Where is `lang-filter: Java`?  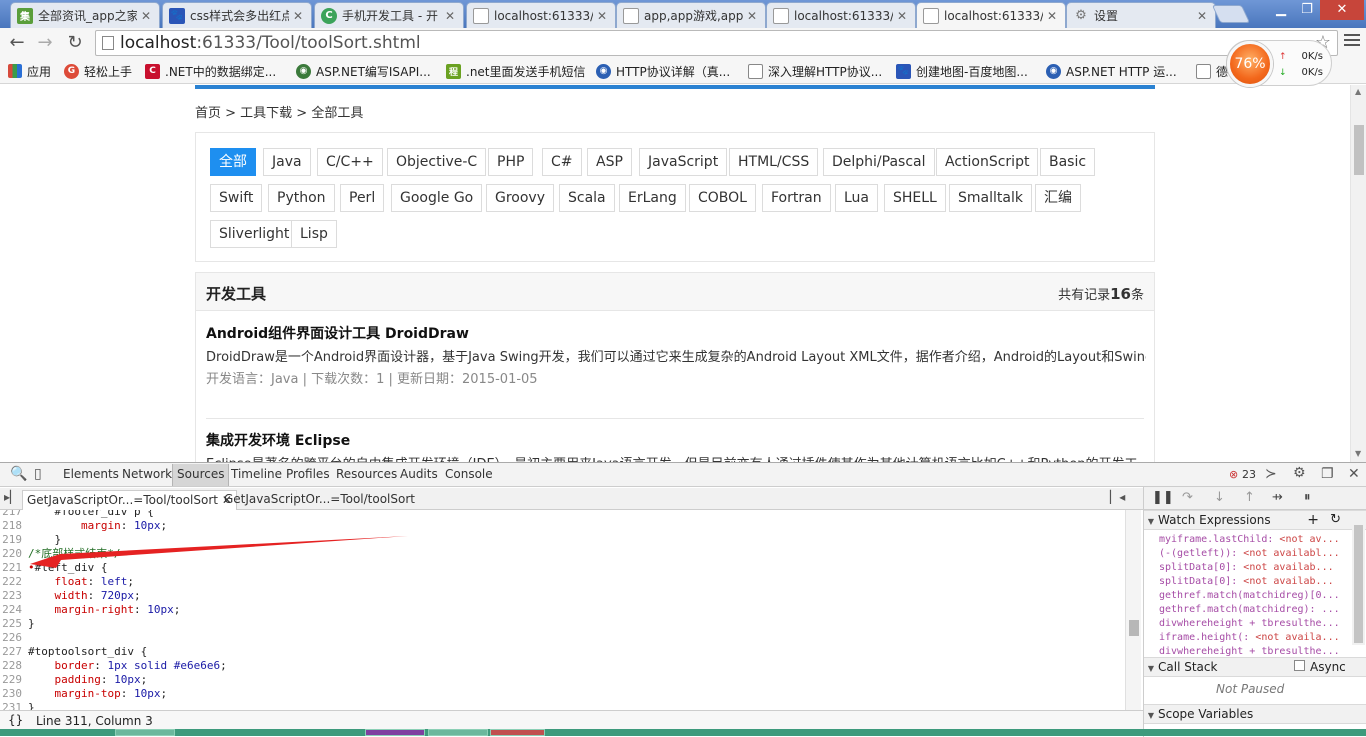 lang-filter: Java is located at coordinates (287, 162).